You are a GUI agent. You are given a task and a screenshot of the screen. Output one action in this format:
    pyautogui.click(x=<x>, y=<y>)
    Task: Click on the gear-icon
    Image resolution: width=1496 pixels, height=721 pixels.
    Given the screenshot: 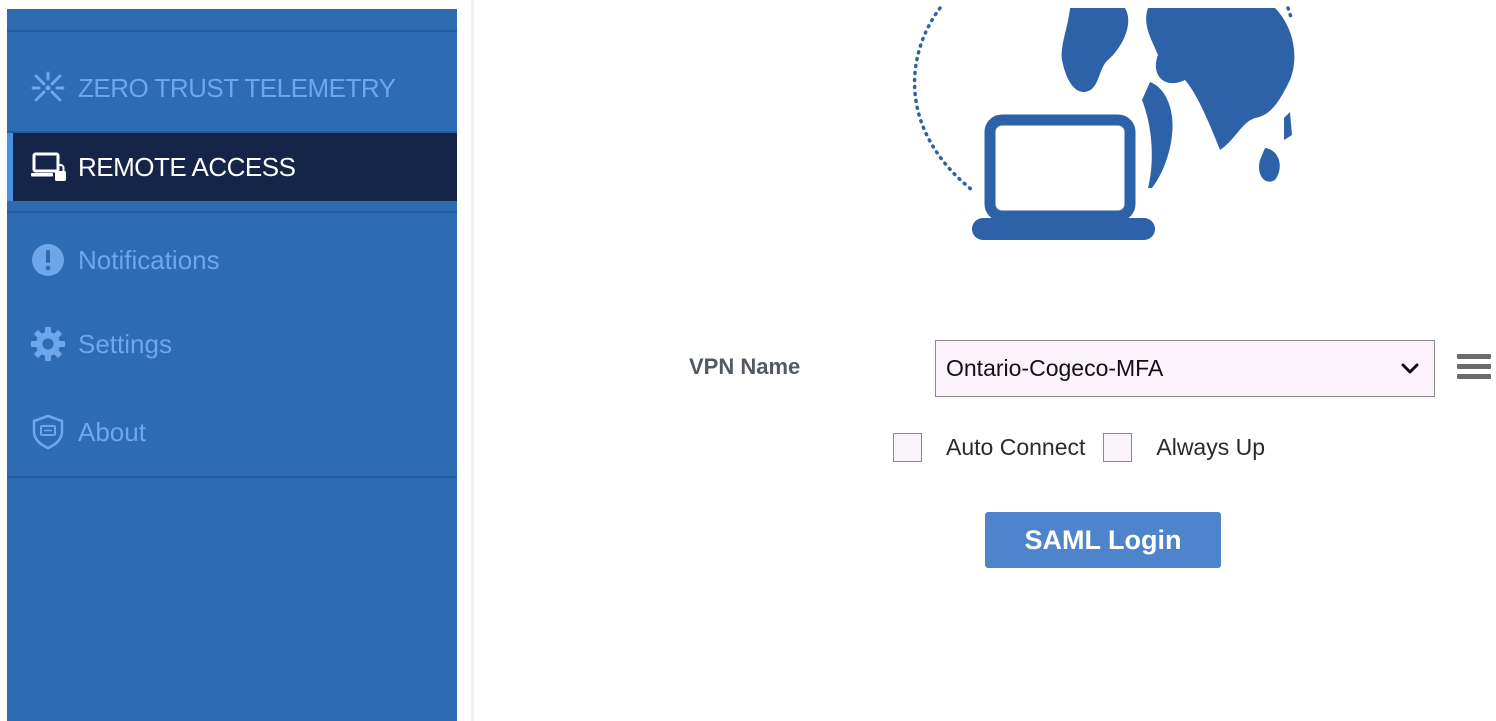 What is the action you would take?
    pyautogui.click(x=48, y=344)
    